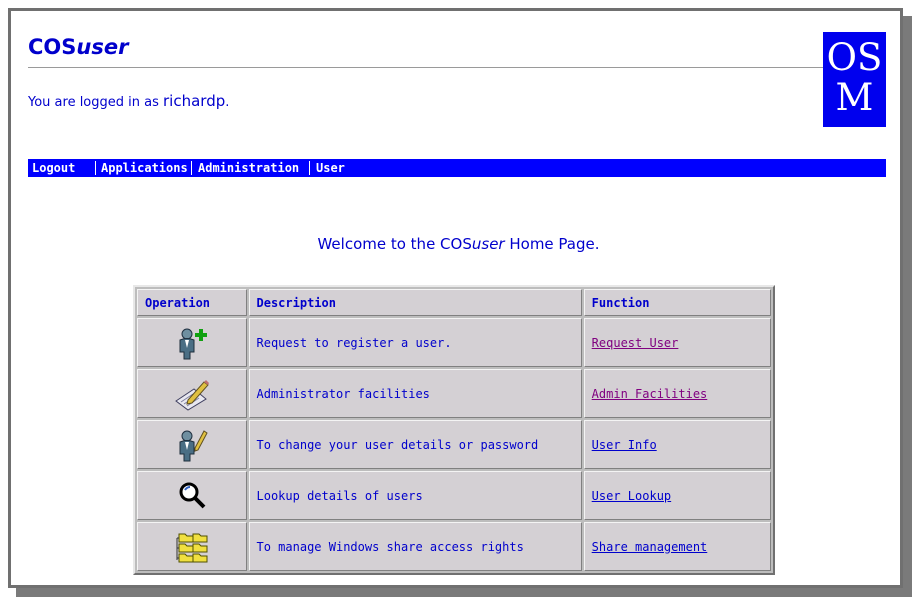 The image size is (923, 607). I want to click on frame-shadow-right, so click(907, 306).